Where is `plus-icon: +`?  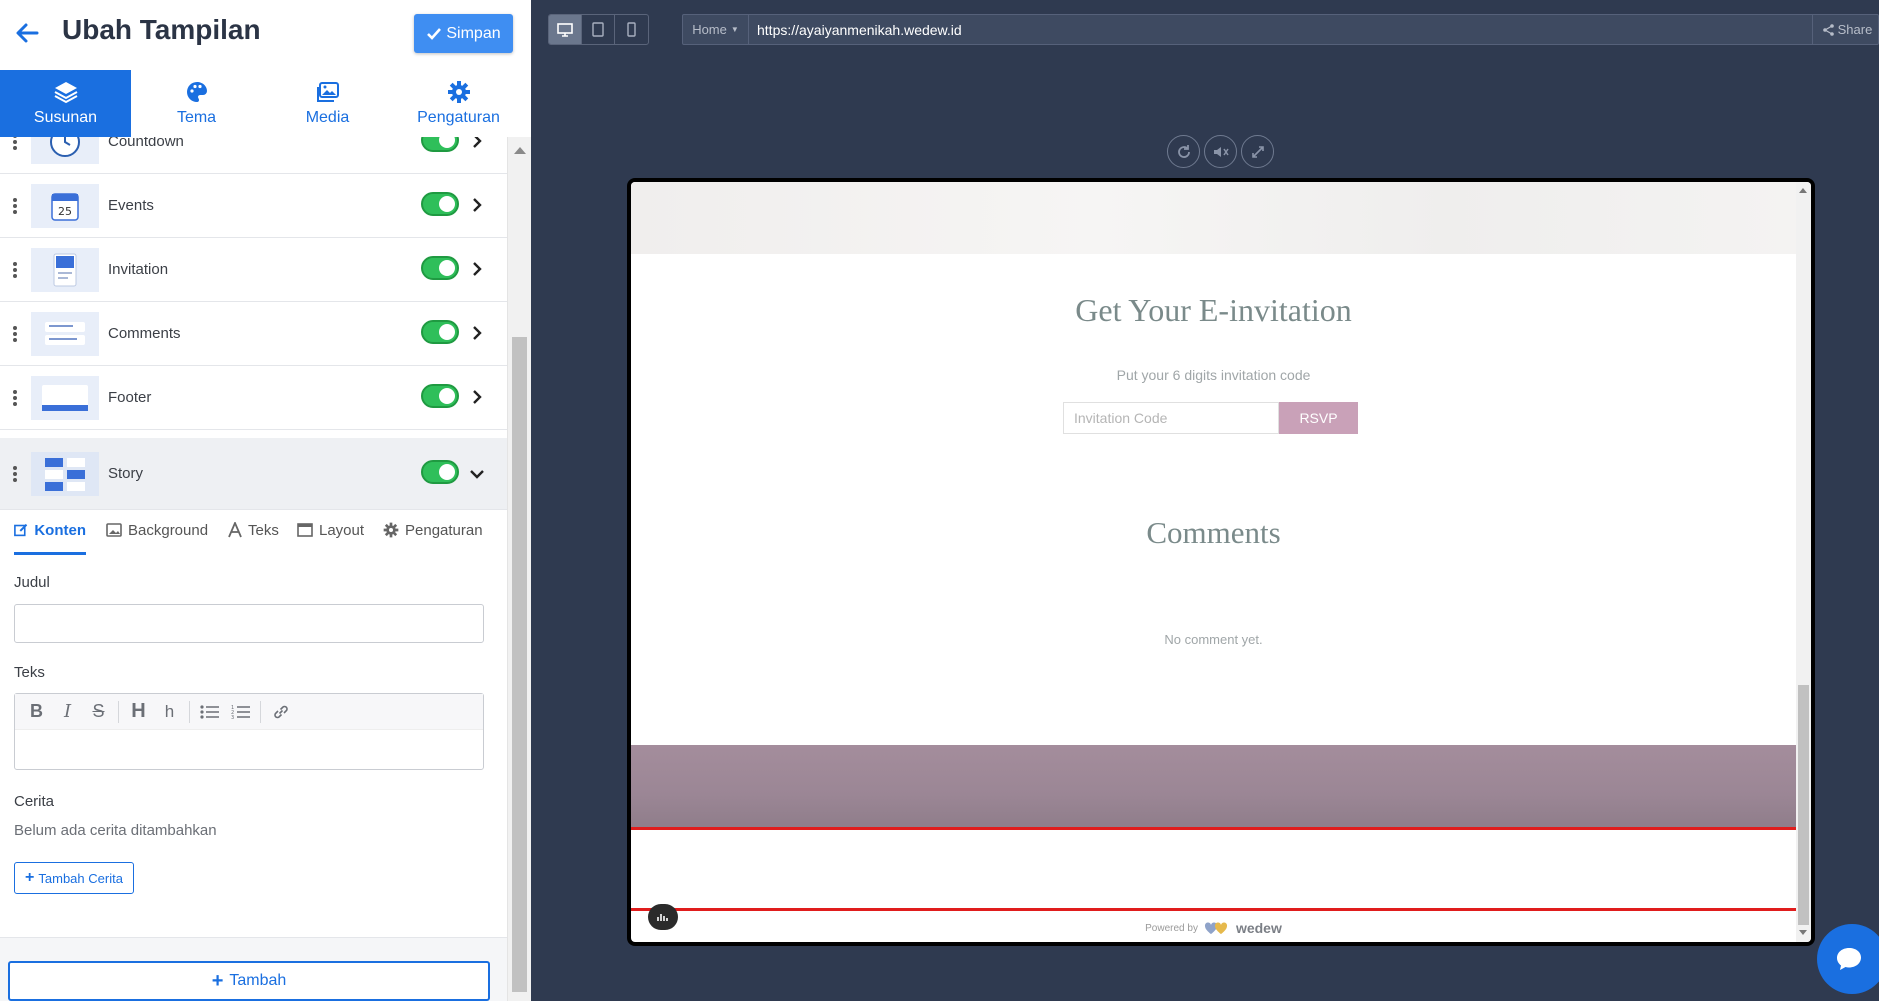 plus-icon: + is located at coordinates (217, 980).